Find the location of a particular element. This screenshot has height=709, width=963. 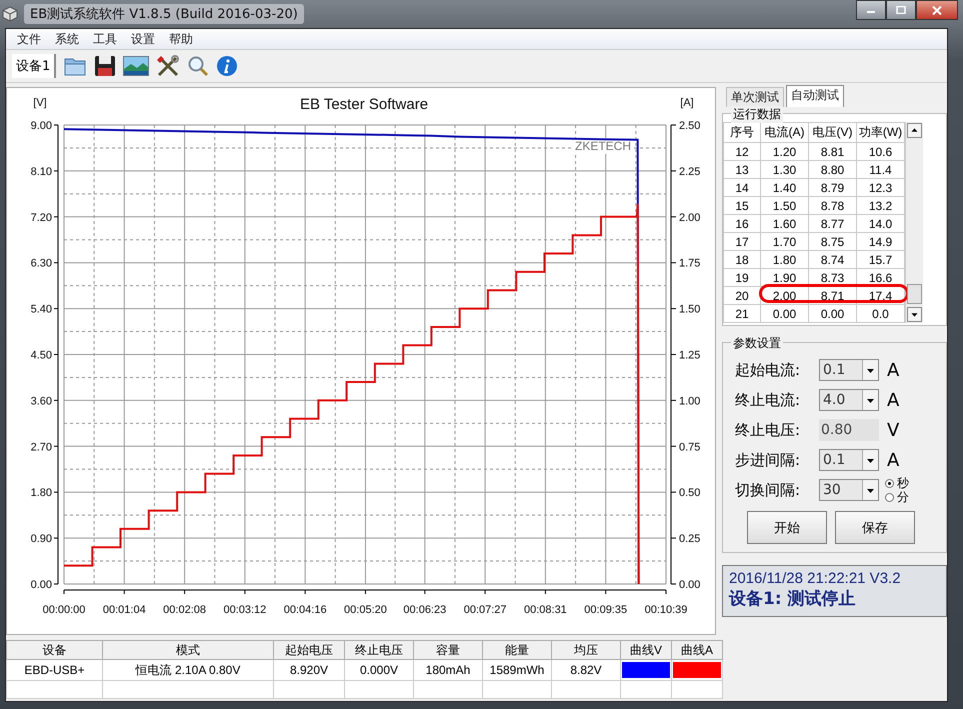

y-tick-label: 0.00 is located at coordinates (41, 585).